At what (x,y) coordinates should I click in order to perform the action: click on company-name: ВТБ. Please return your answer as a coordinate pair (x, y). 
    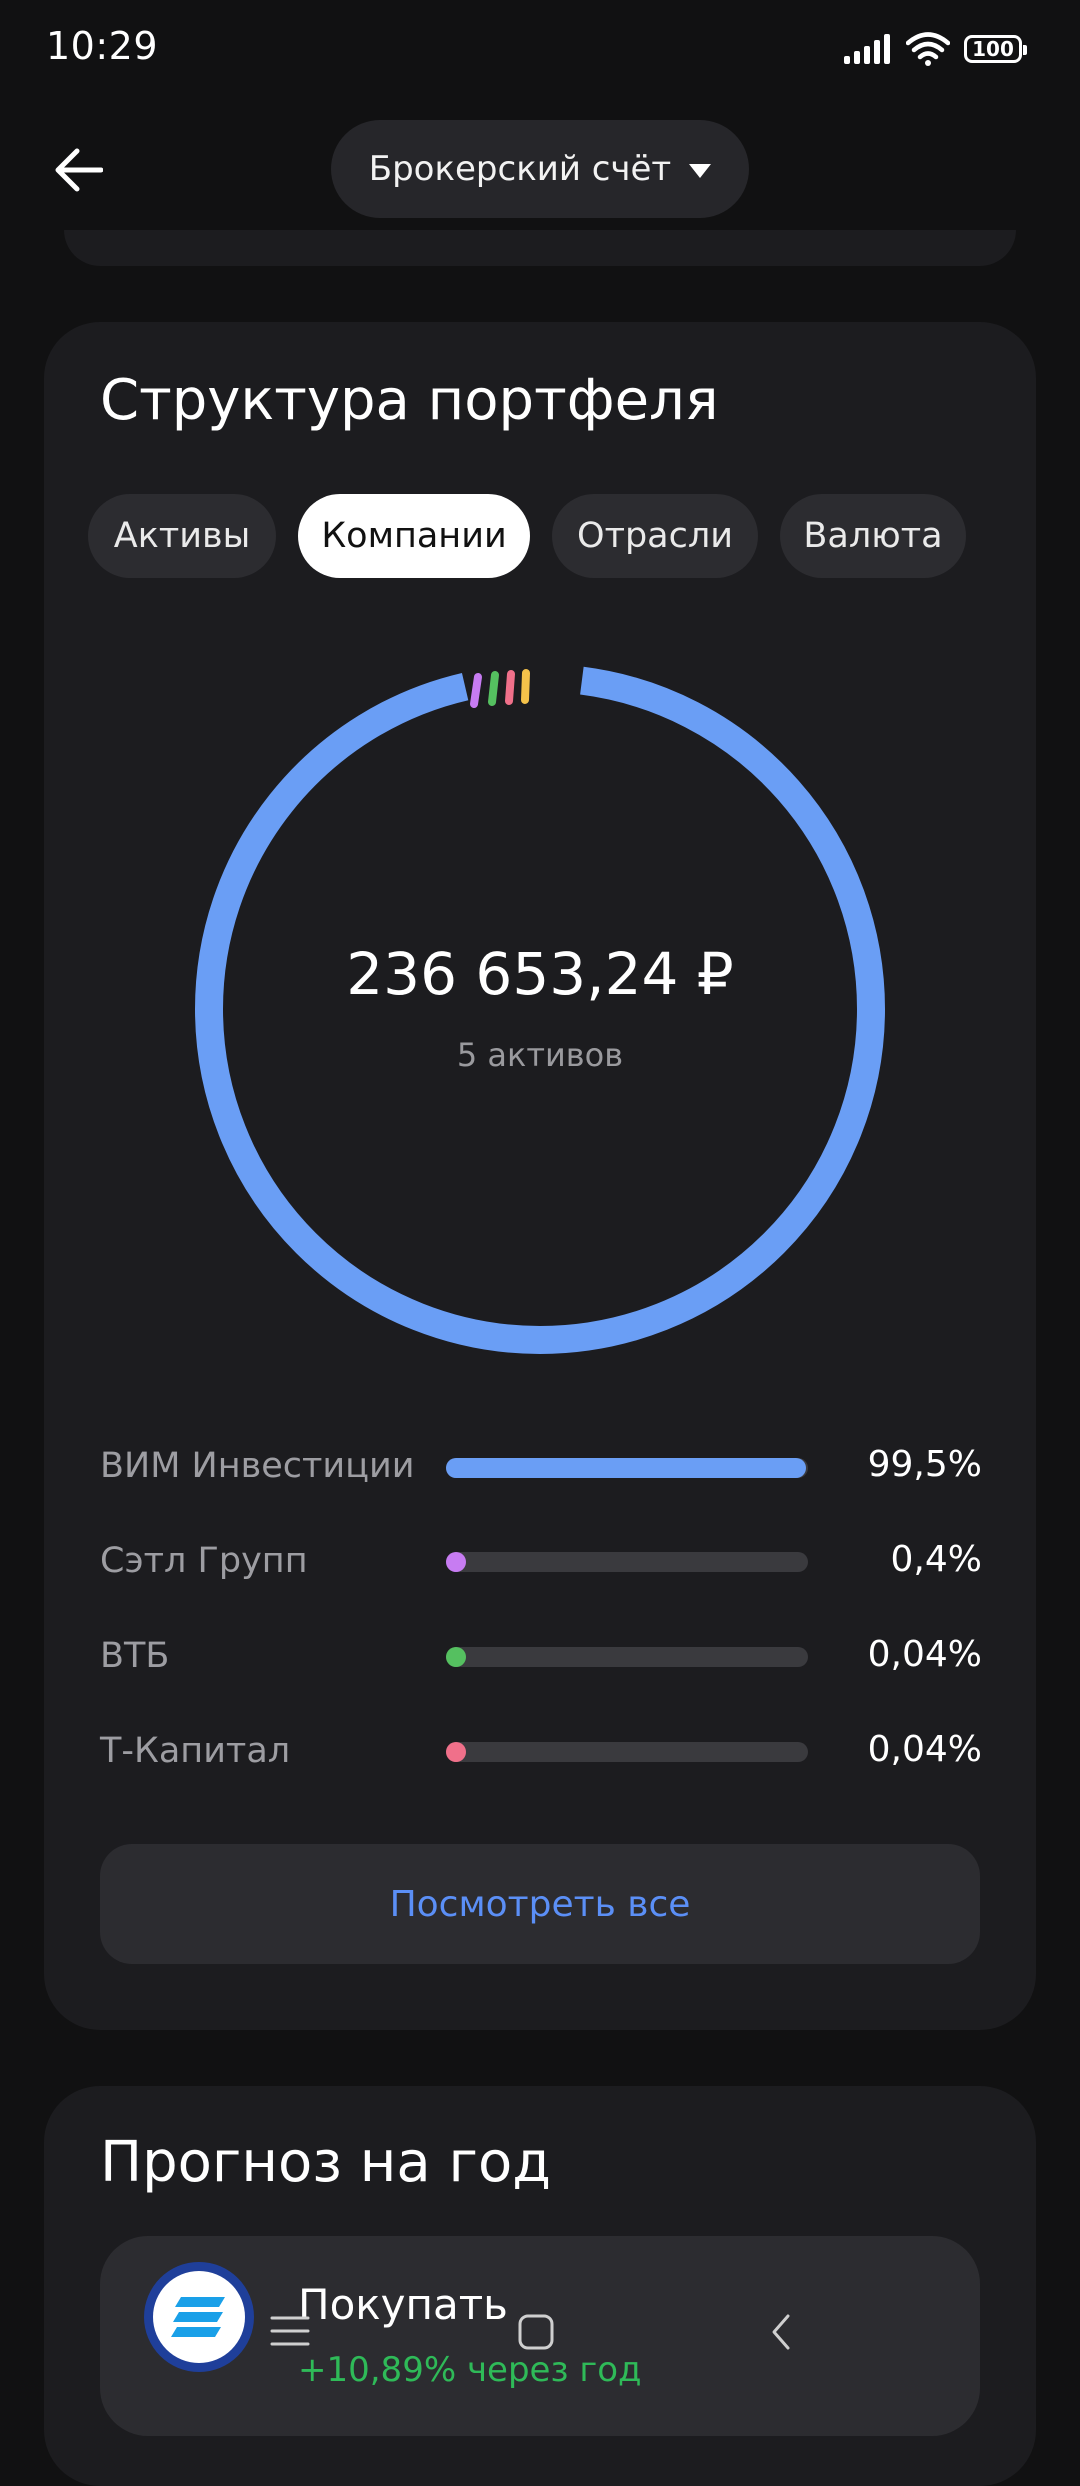
    Looking at the image, I should click on (135, 1656).